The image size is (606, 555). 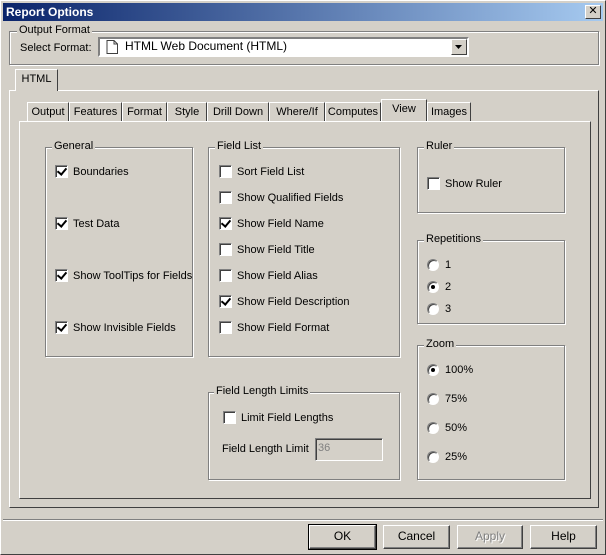 I want to click on tab-output-label: Output, so click(x=48, y=112).